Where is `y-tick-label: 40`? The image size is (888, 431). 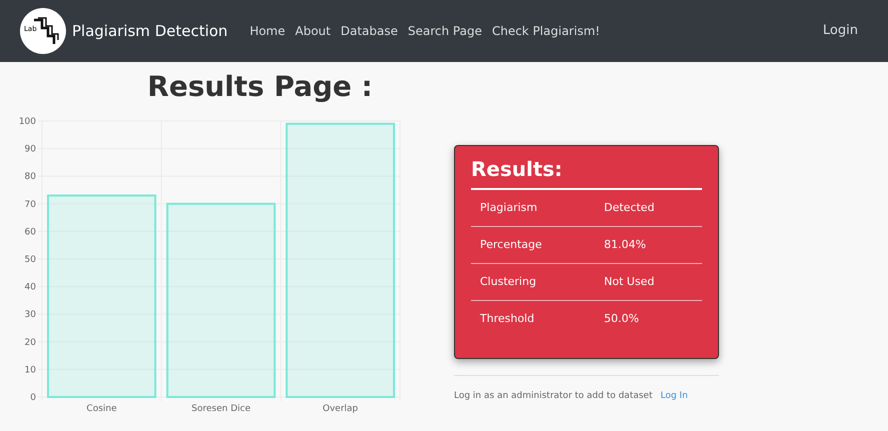 y-tick-label: 40 is located at coordinates (30, 287).